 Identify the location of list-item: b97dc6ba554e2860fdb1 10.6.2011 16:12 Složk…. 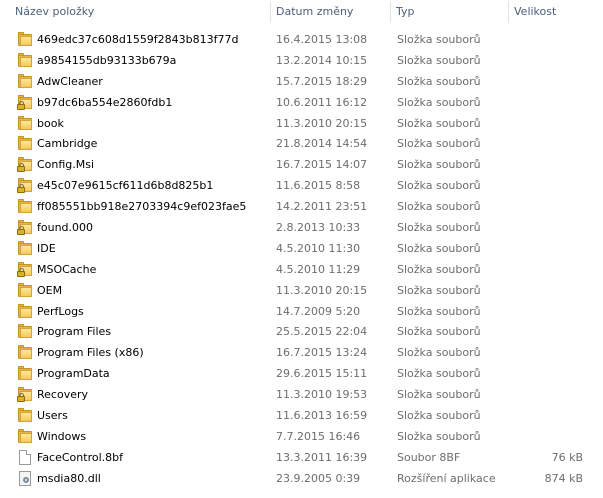
(301, 102).